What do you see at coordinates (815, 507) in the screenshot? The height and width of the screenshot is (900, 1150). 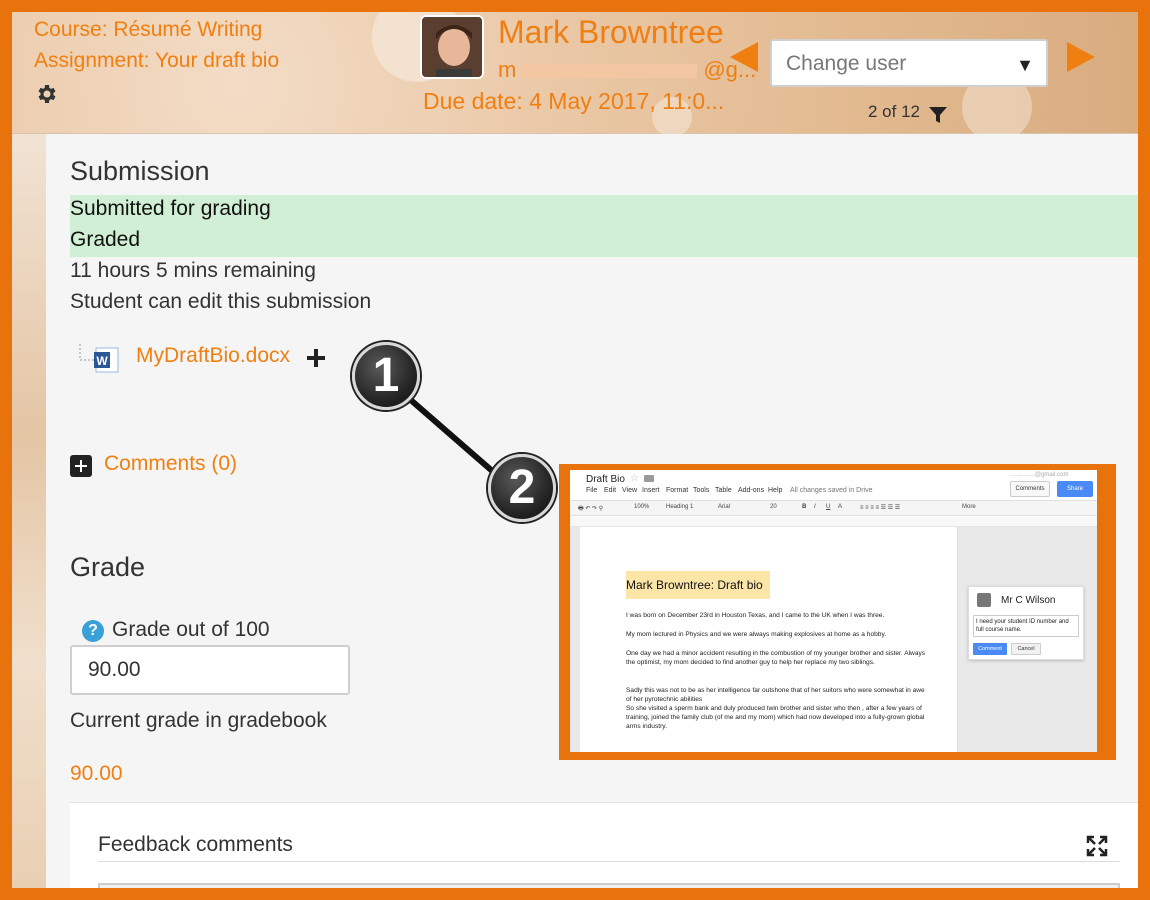 I see `toolbar-italic: I` at bounding box center [815, 507].